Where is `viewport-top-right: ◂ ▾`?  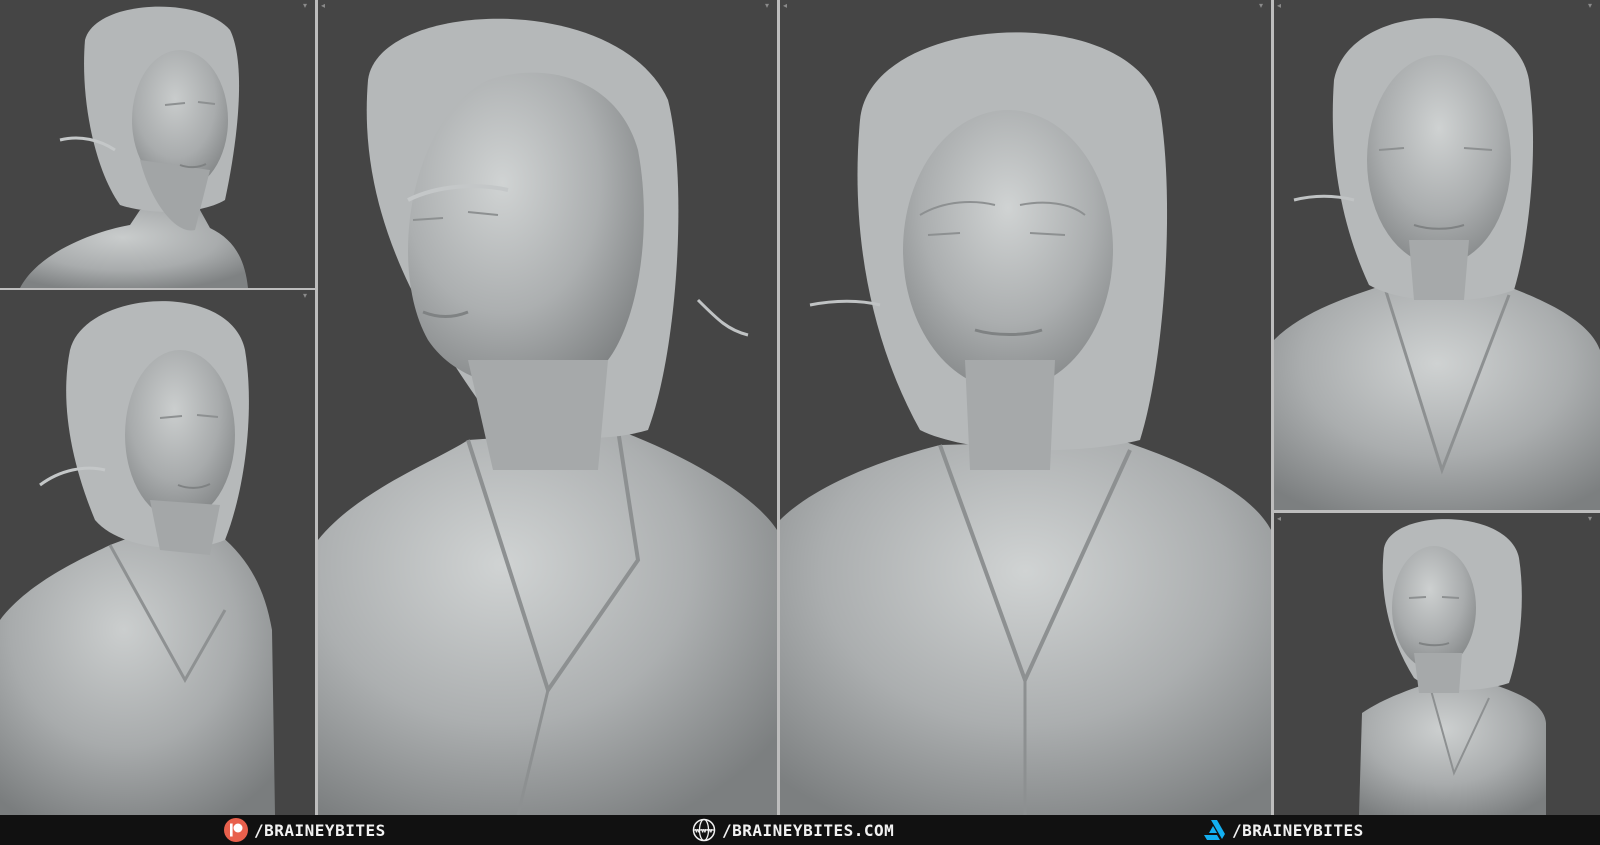
viewport-top-right: ◂ ▾ is located at coordinates (1437, 255).